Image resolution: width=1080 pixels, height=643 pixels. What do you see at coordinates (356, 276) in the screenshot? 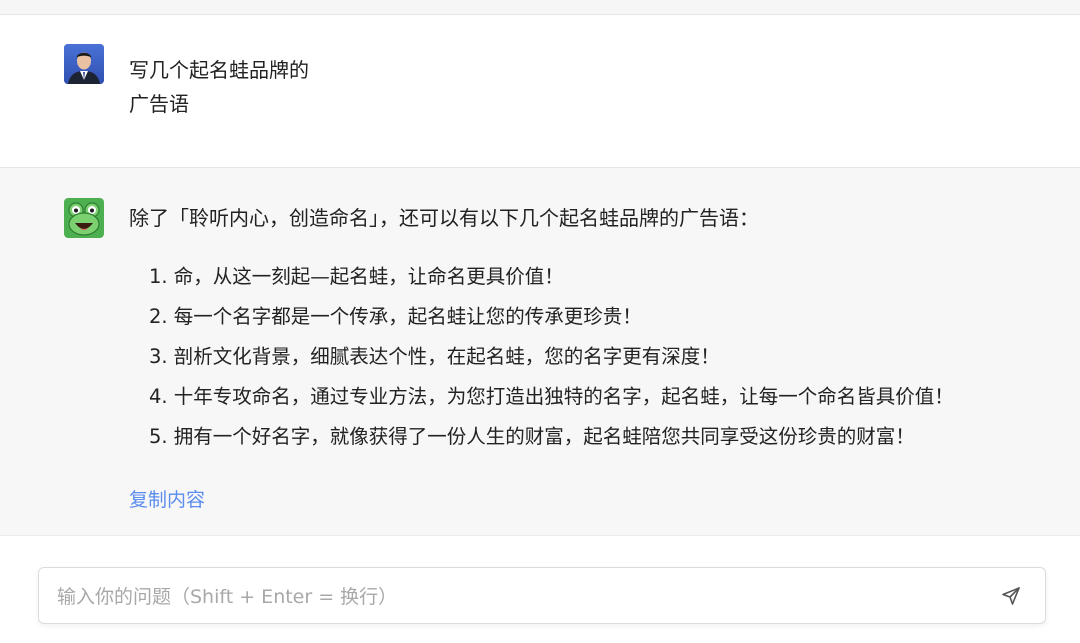
I see `list-item: 1. 命，从这一刻起—起名蛙，让命名更具价值！` at bounding box center [356, 276].